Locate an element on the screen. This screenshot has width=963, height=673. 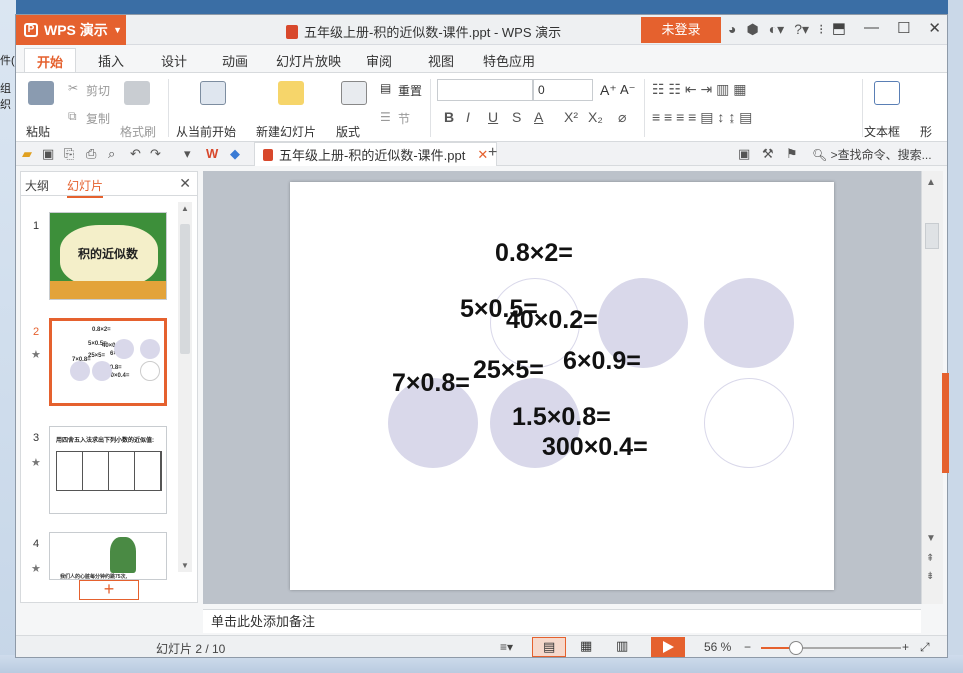
reset-icon: ▤ is located at coordinates (385, 88).